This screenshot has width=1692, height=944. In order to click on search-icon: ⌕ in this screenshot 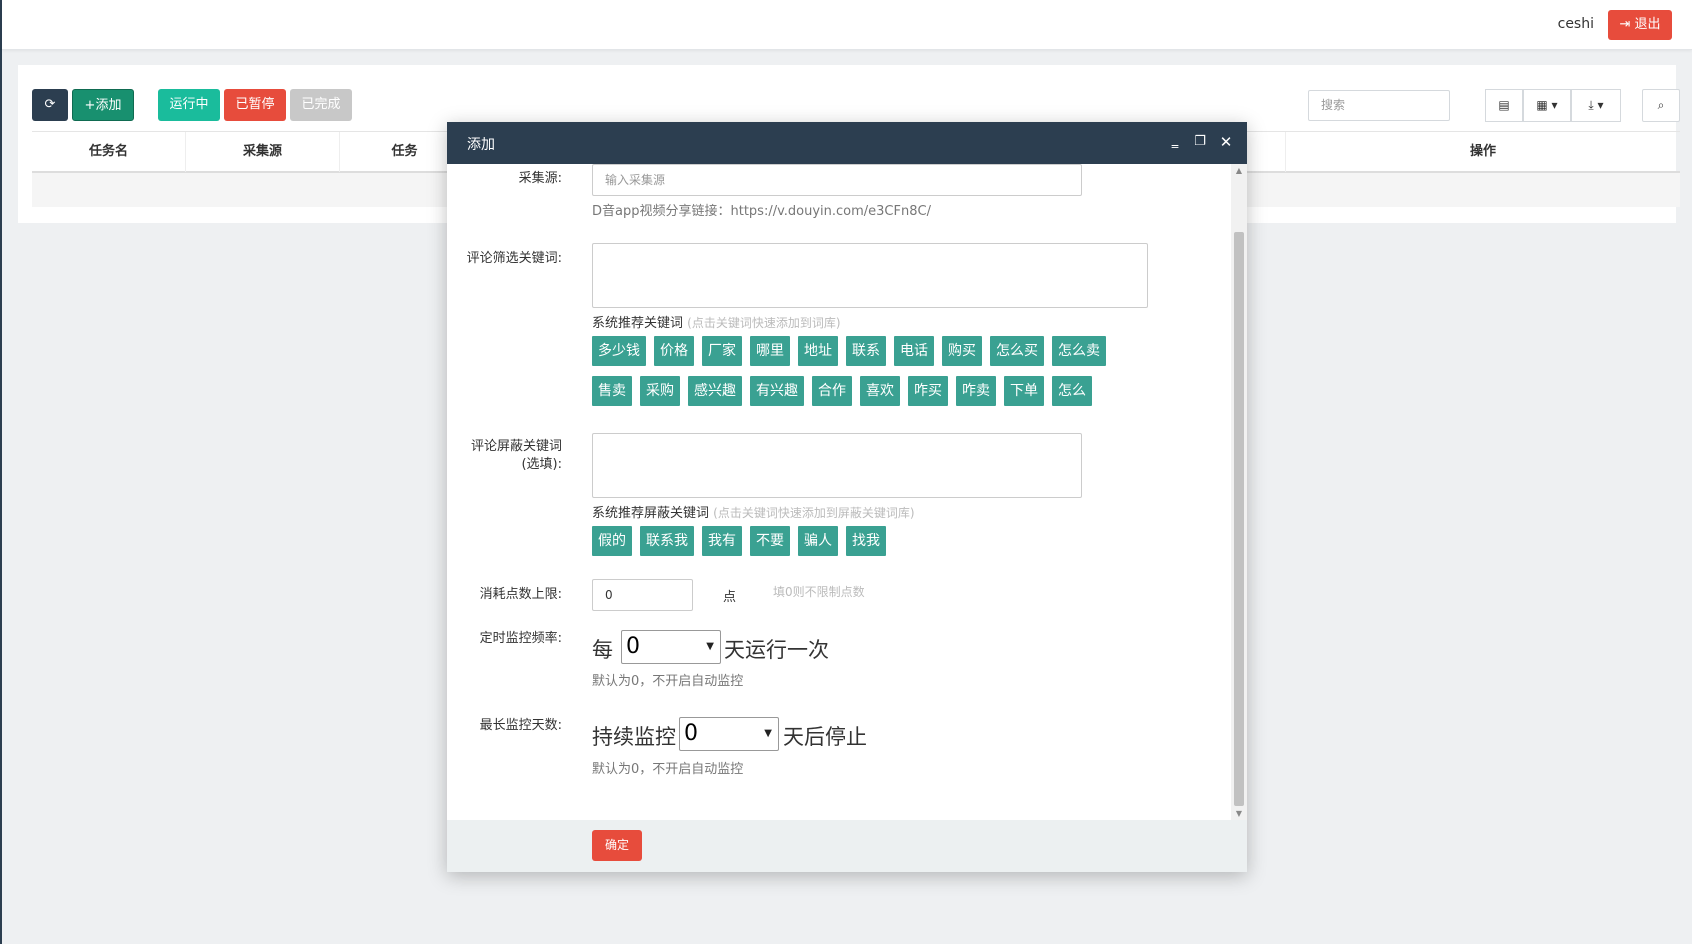, I will do `click(1661, 105)`.